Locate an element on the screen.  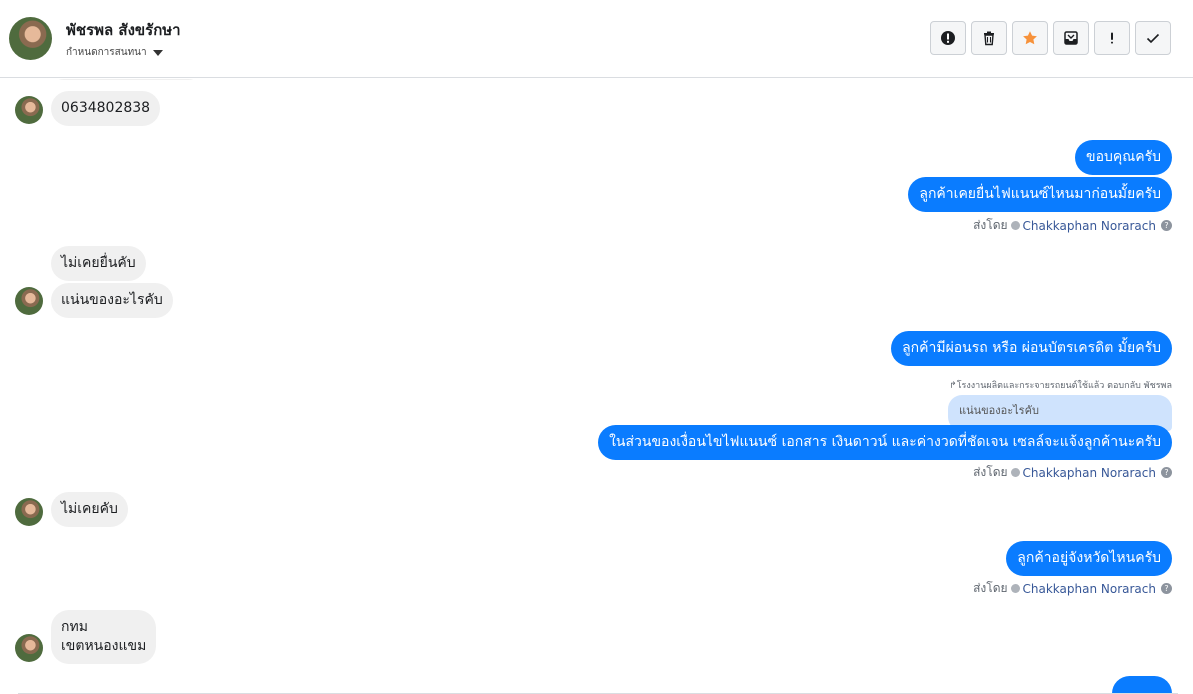
message-bubble-incoming: กทม เขตหนองแขม is located at coordinates (104, 637).